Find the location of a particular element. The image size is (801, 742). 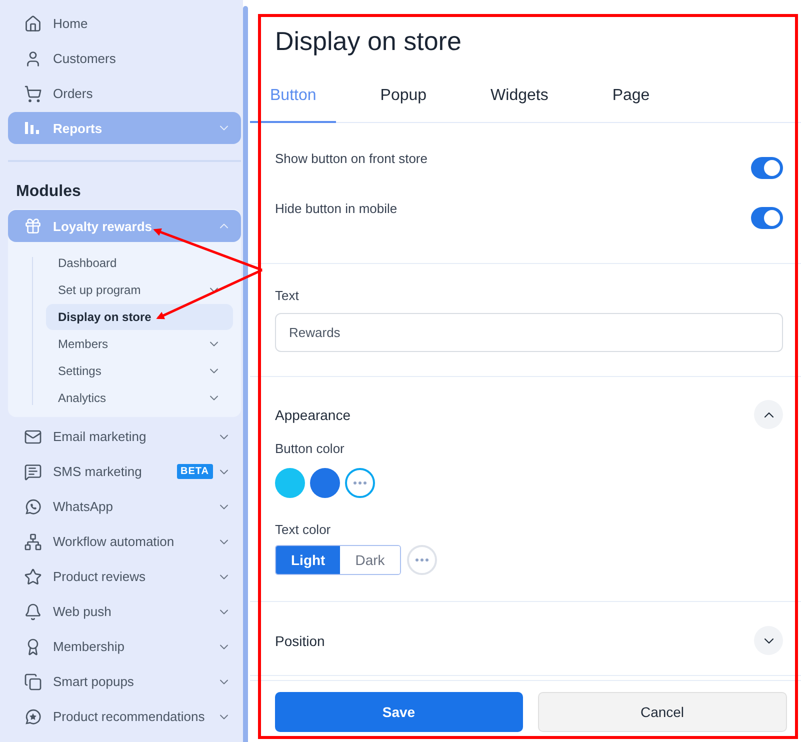

chat-phone-icon is located at coordinates (33, 507).